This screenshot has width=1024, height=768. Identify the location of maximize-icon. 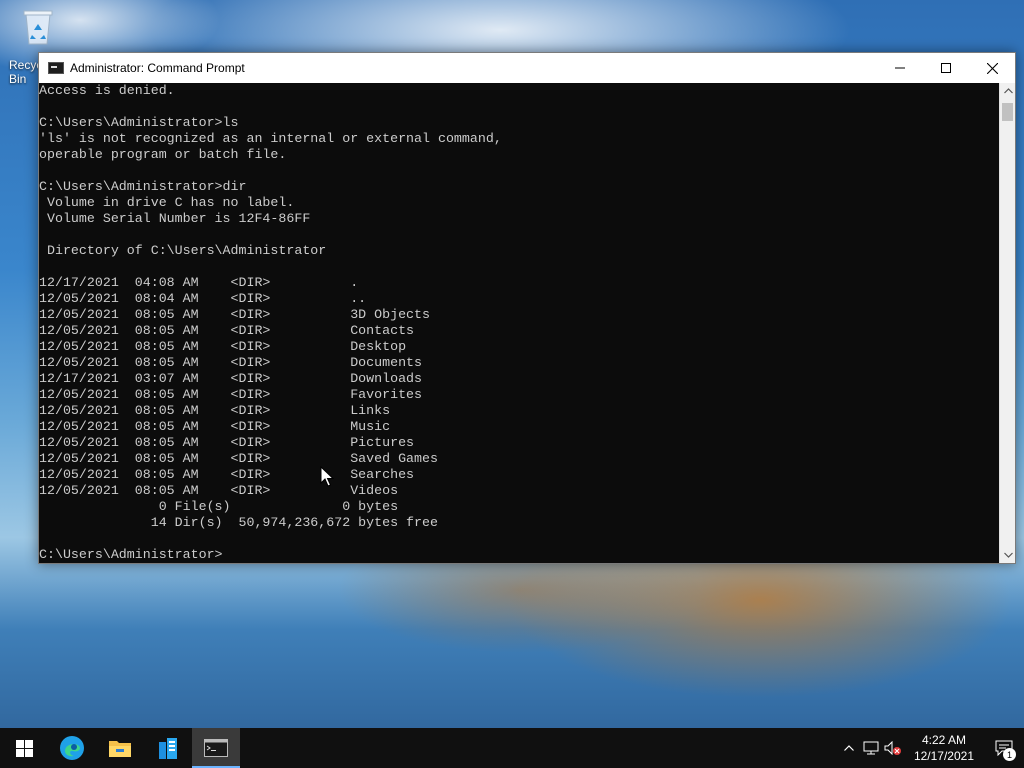
(946, 68).